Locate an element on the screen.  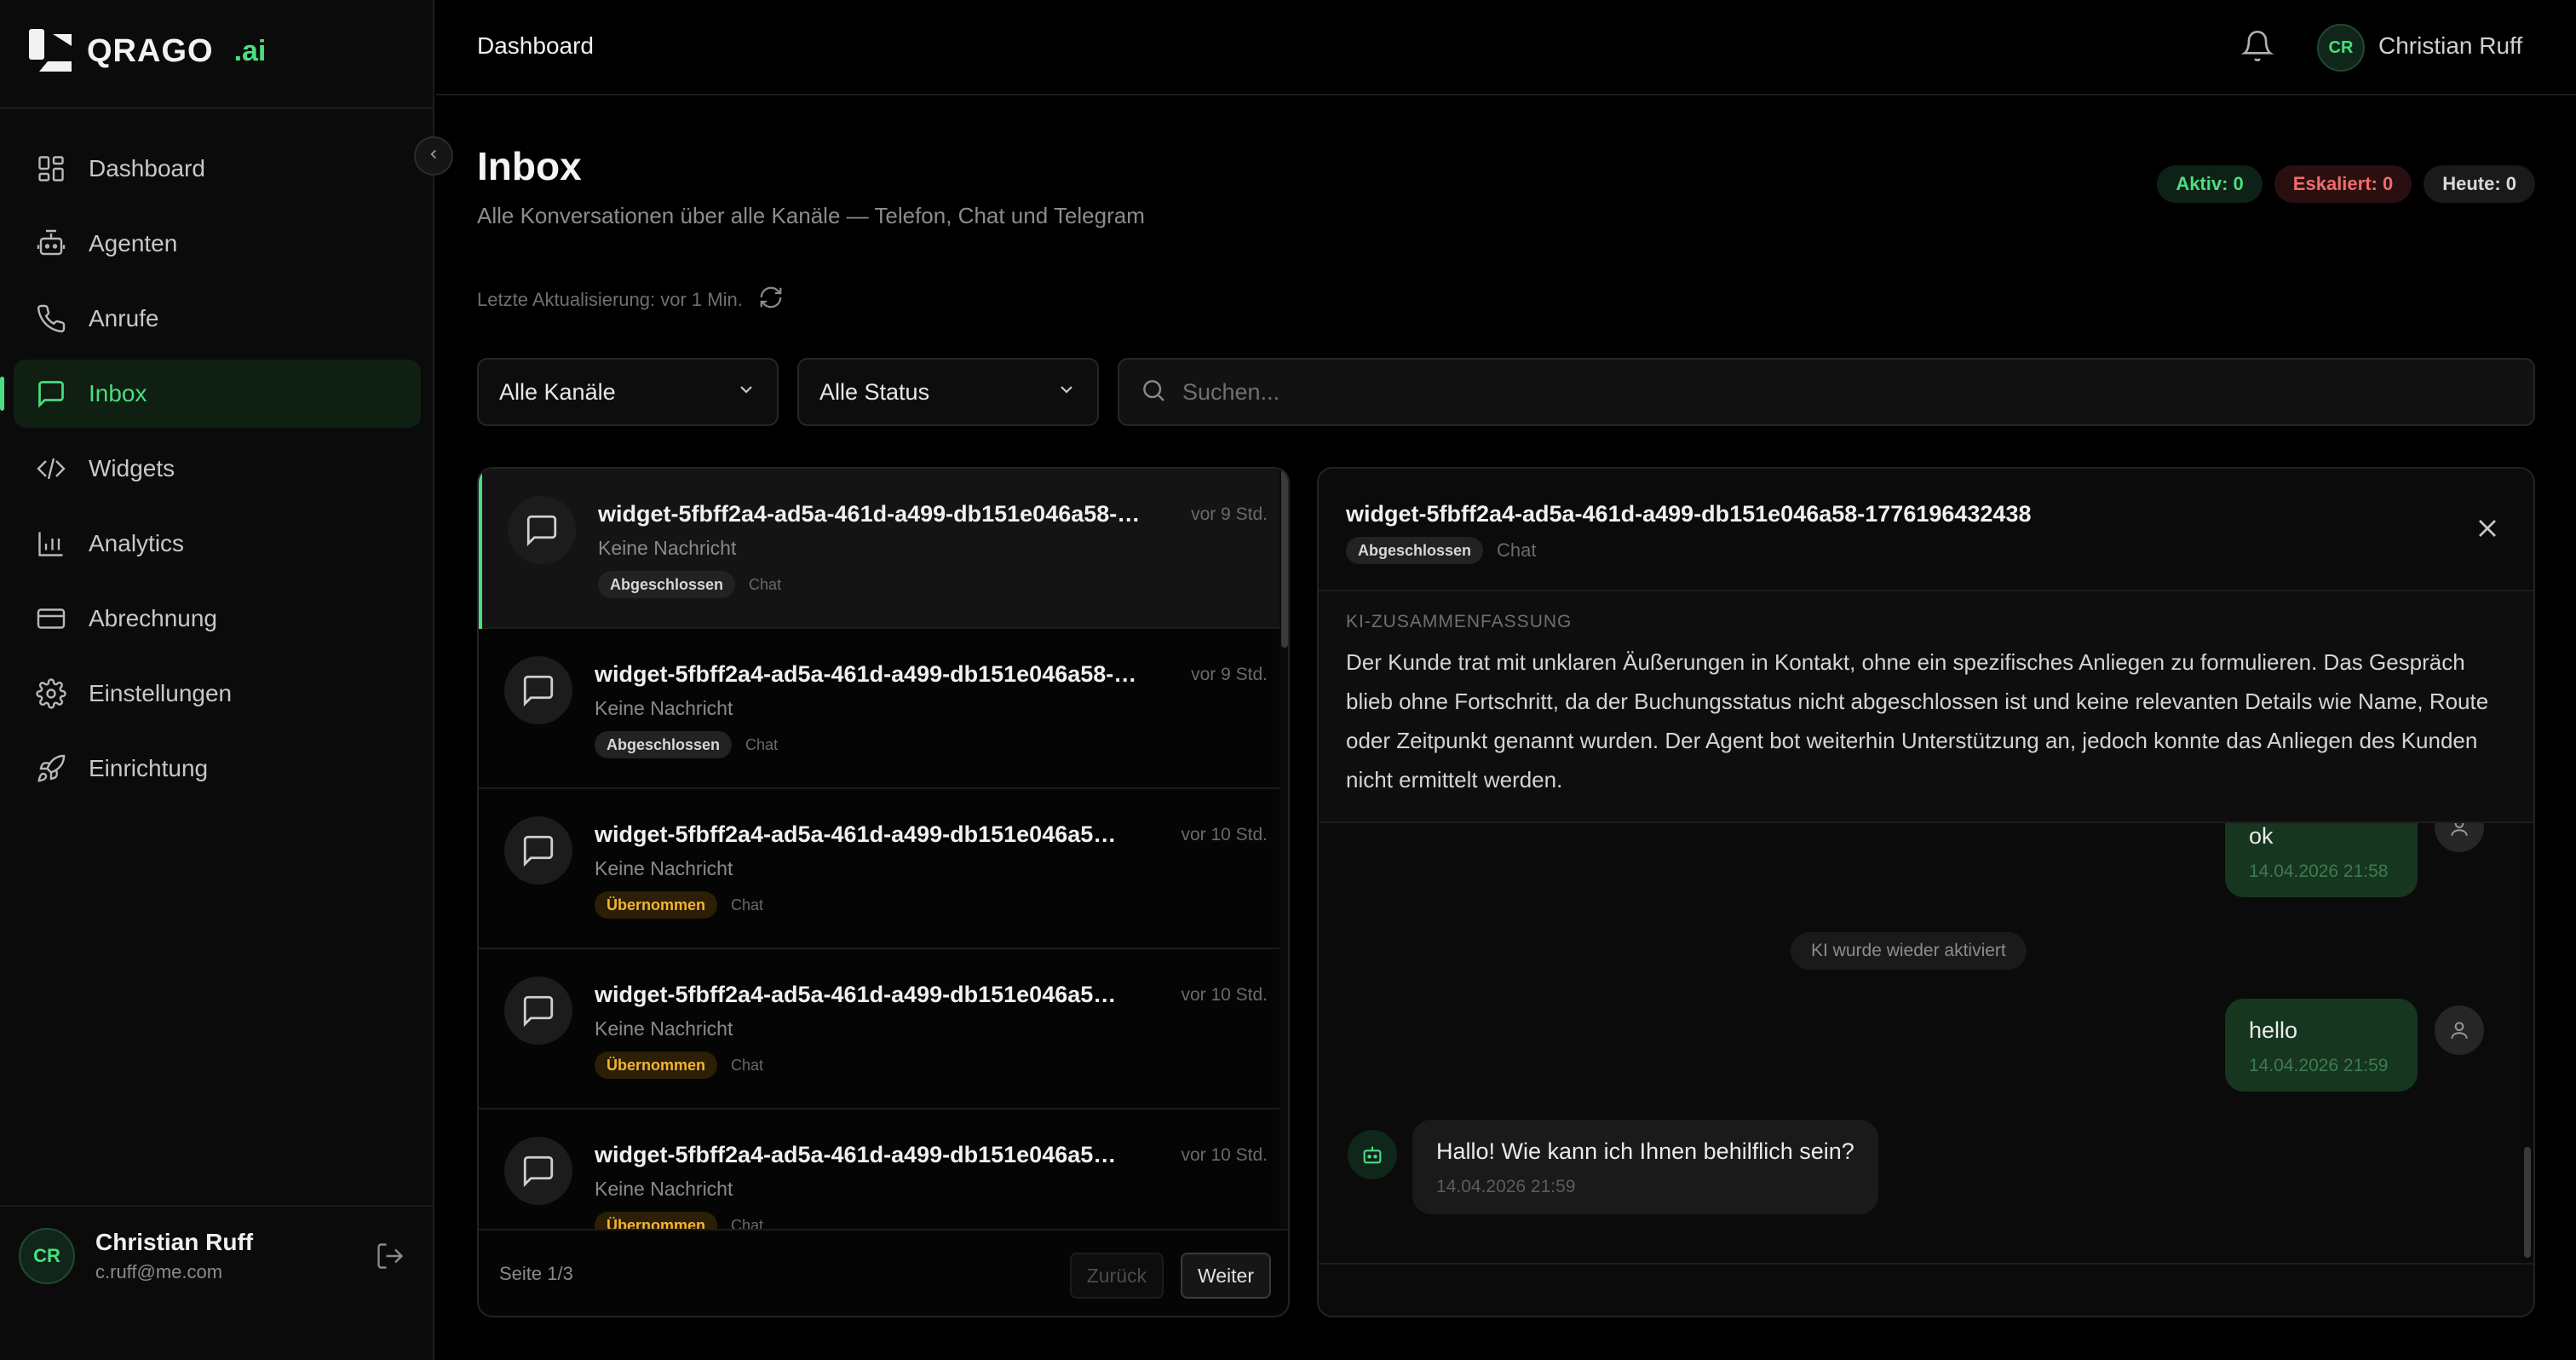
status-badge-escalated: Eskaliert: 0 is located at coordinates (2343, 184).